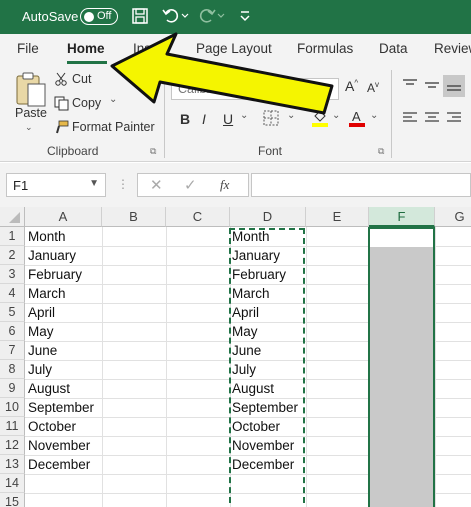  Describe the element at coordinates (45, 236) in the screenshot. I see `cell-a1: Month` at that location.